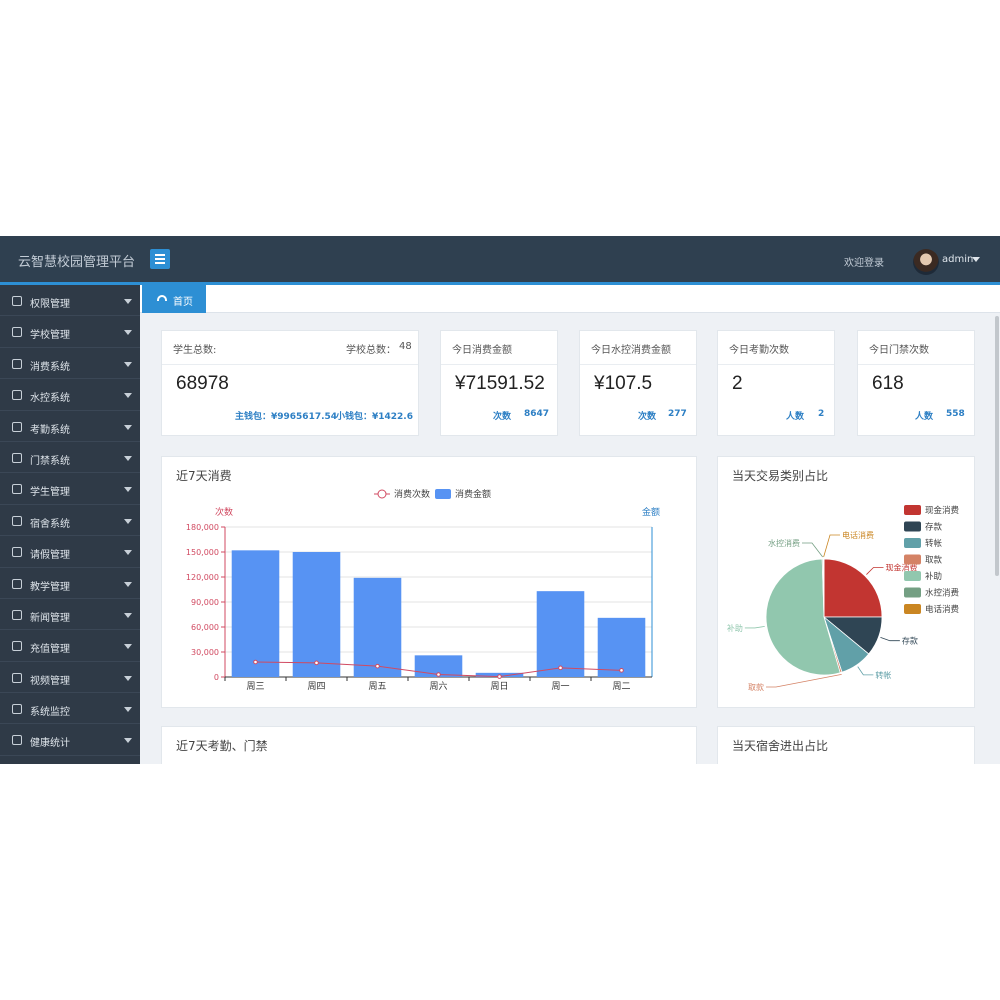 Image resolution: width=1000 pixels, height=1000 pixels. What do you see at coordinates (50, 681) in the screenshot?
I see `sidebar-item-label: 视频管理` at bounding box center [50, 681].